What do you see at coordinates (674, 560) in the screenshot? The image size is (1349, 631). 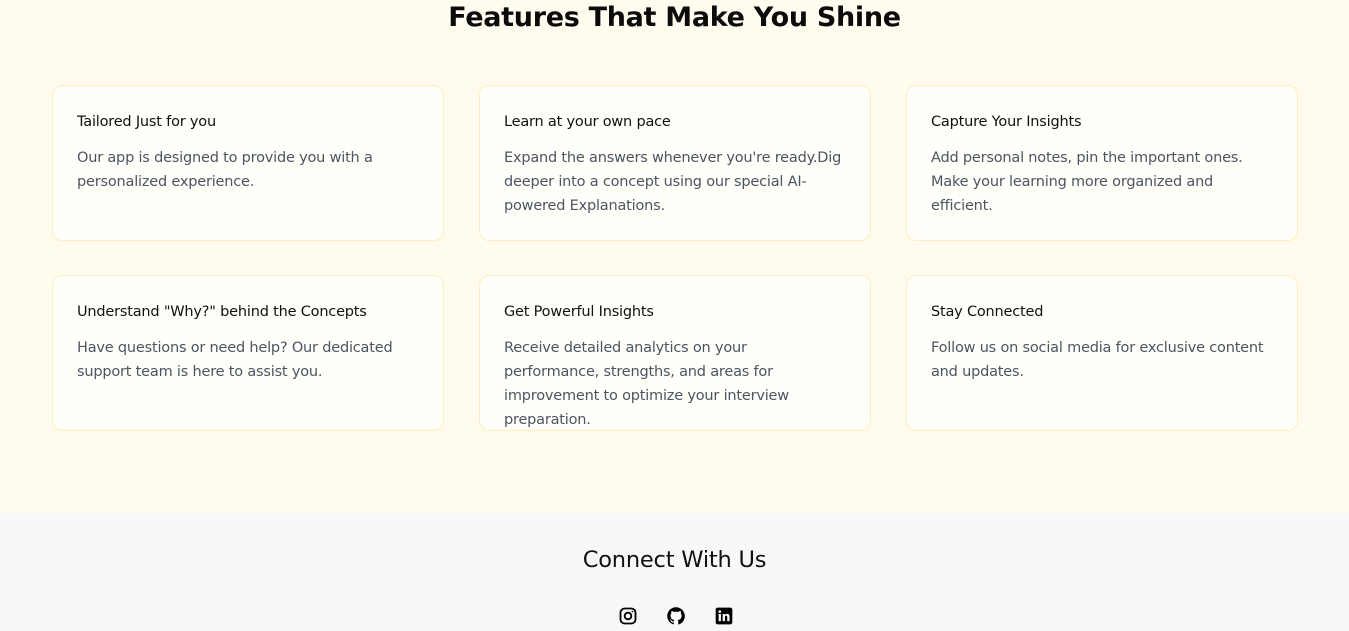 I see `footer-title: Connect With Us` at bounding box center [674, 560].